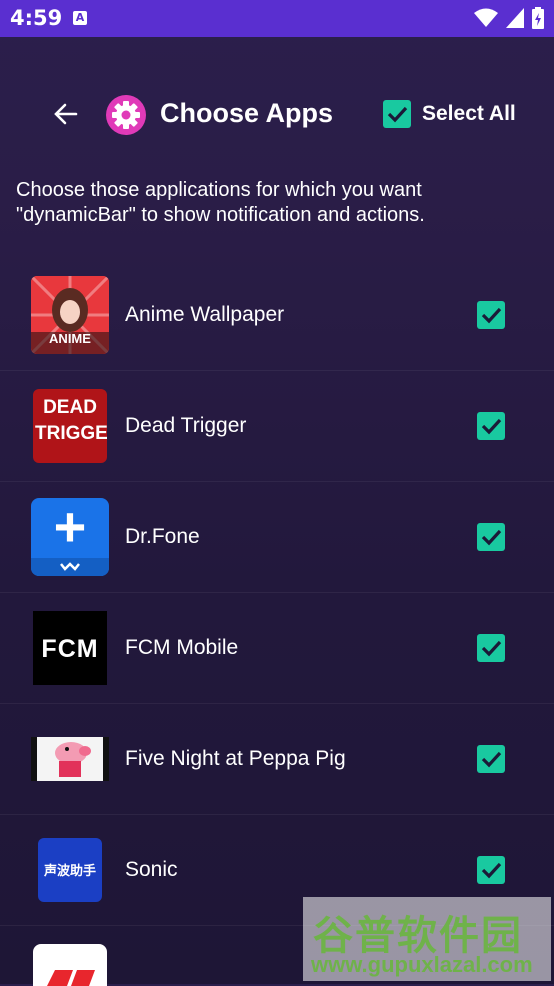  What do you see at coordinates (247, 113) in the screenshot?
I see `page-title: Choose Apps` at bounding box center [247, 113].